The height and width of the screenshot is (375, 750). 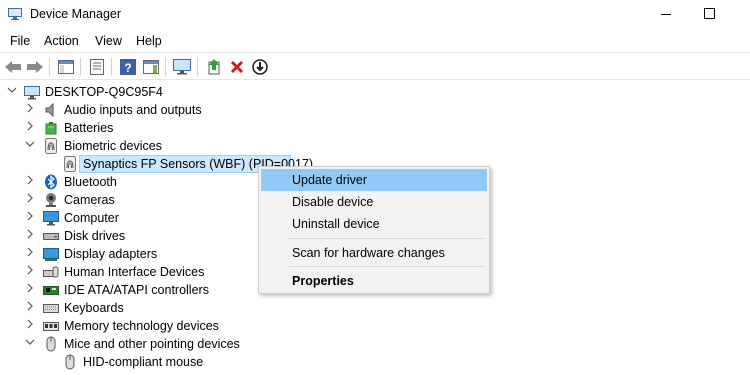 What do you see at coordinates (709, 13) in the screenshot?
I see `maximize-button` at bounding box center [709, 13].